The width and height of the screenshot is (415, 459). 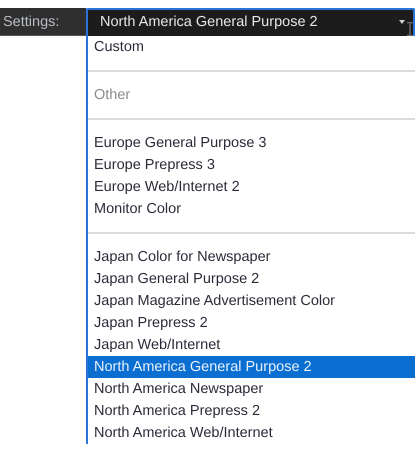 What do you see at coordinates (251, 301) in the screenshot?
I see `dropdown-option: Japan Magazine Advertisement Color` at bounding box center [251, 301].